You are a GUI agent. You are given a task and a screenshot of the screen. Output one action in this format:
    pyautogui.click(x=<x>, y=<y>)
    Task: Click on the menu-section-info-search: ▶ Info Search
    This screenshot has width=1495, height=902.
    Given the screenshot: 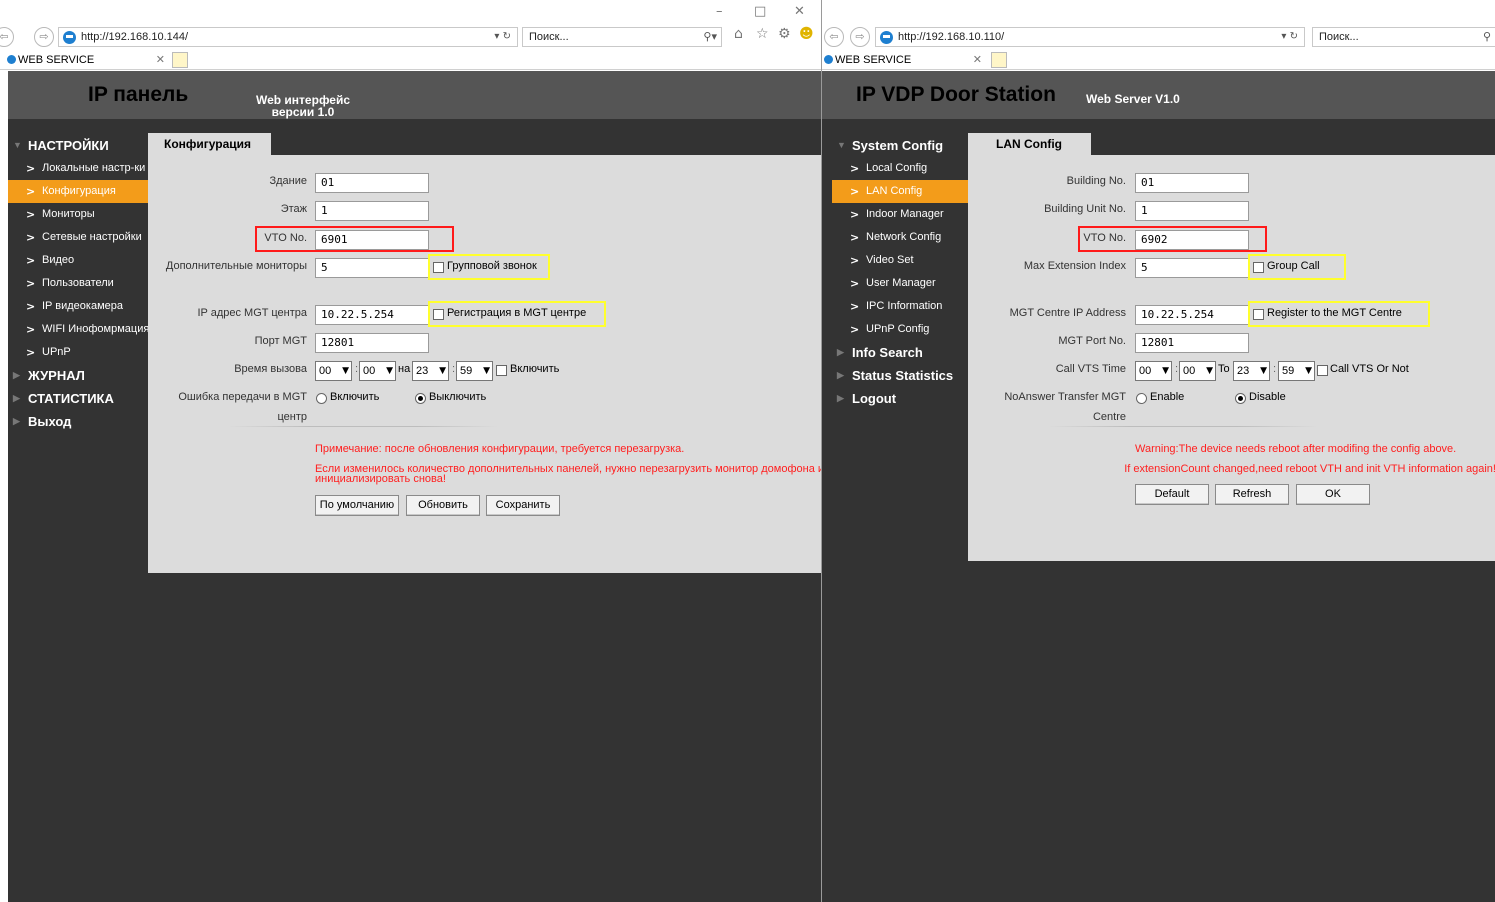 What is the action you would take?
    pyautogui.click(x=900, y=352)
    